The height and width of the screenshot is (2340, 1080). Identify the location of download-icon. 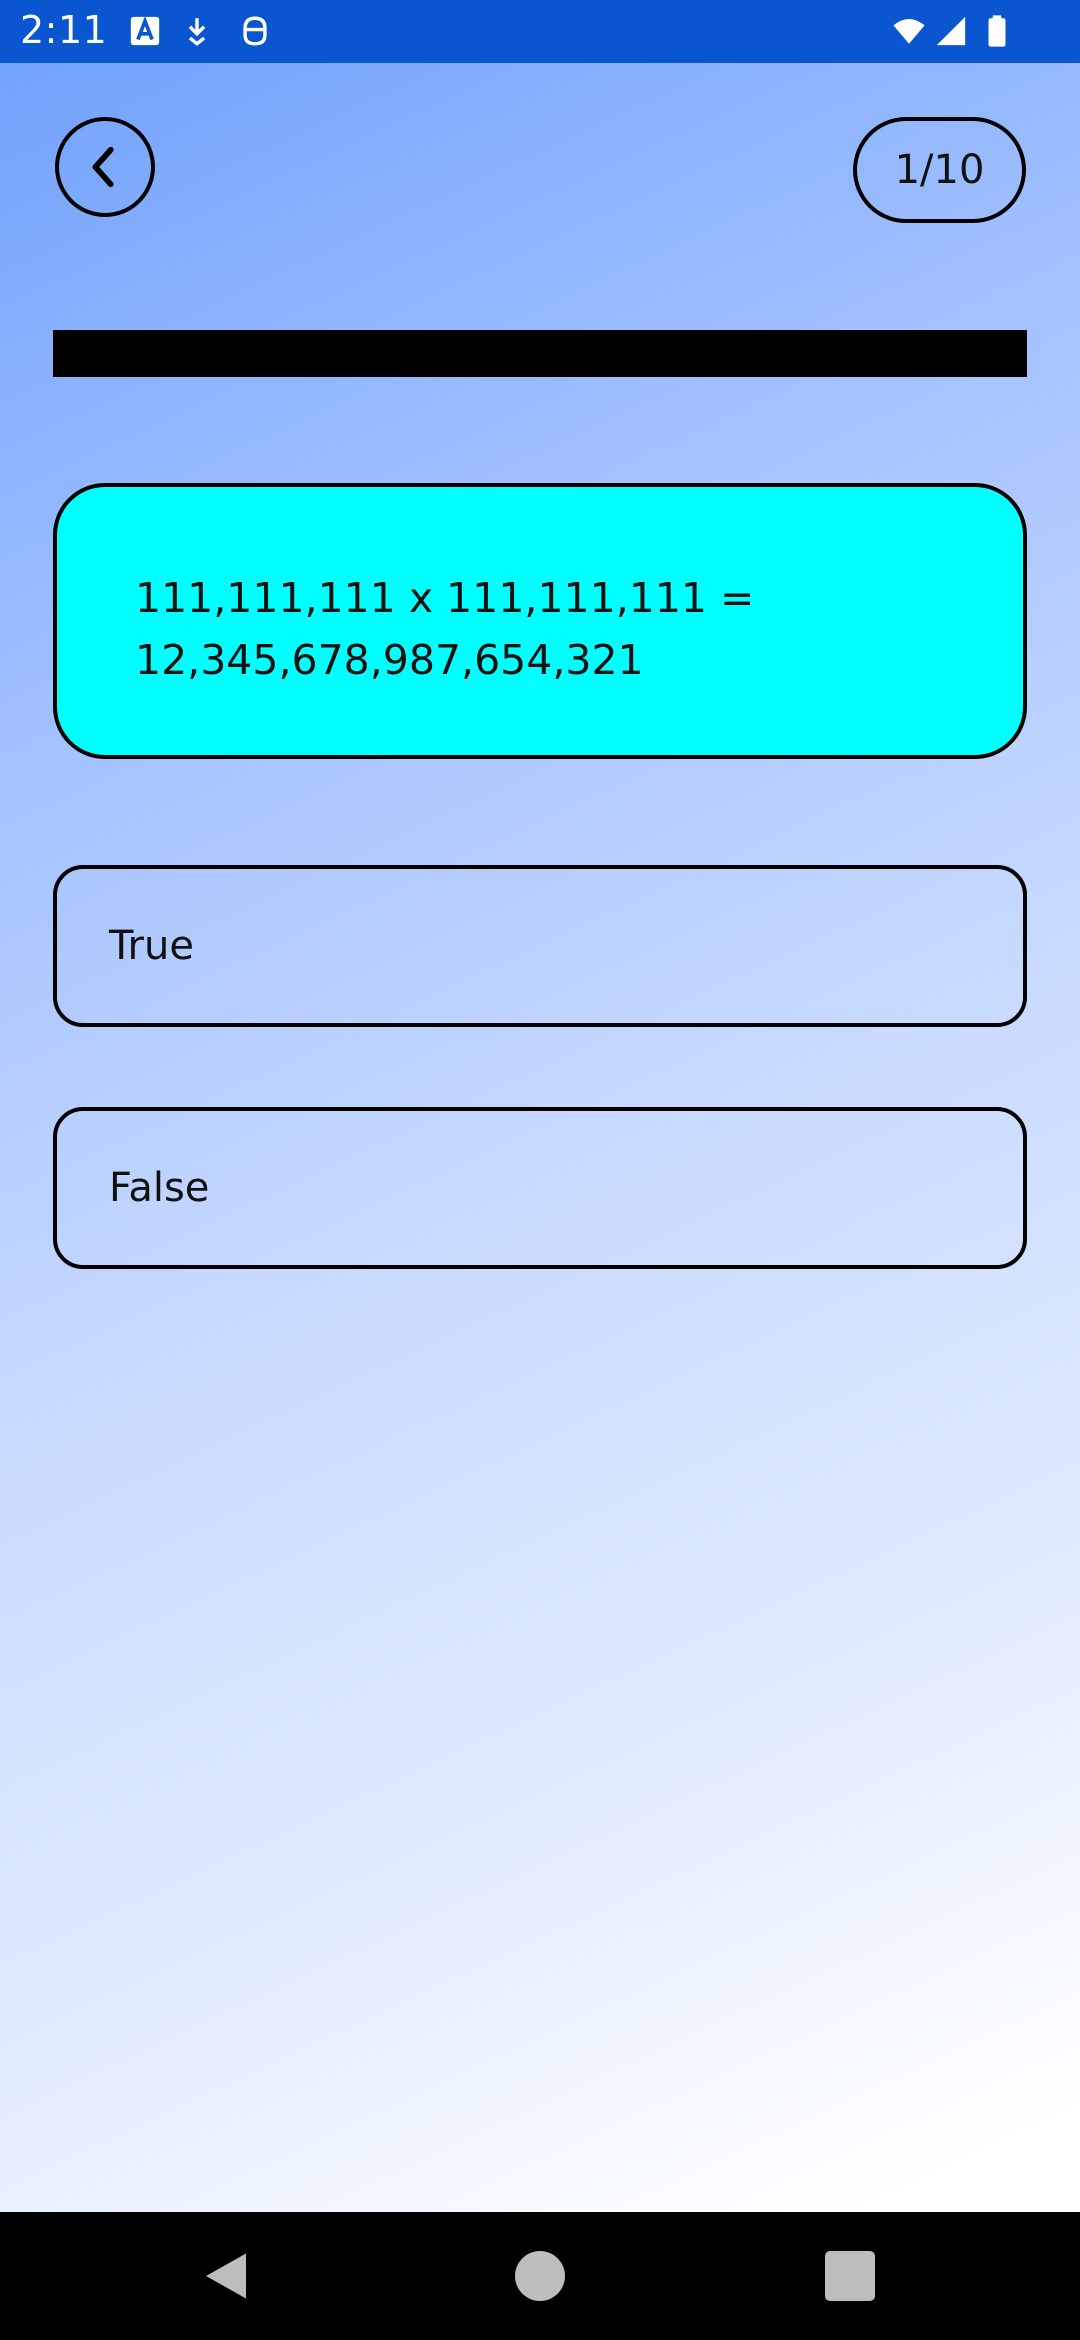
(197, 32).